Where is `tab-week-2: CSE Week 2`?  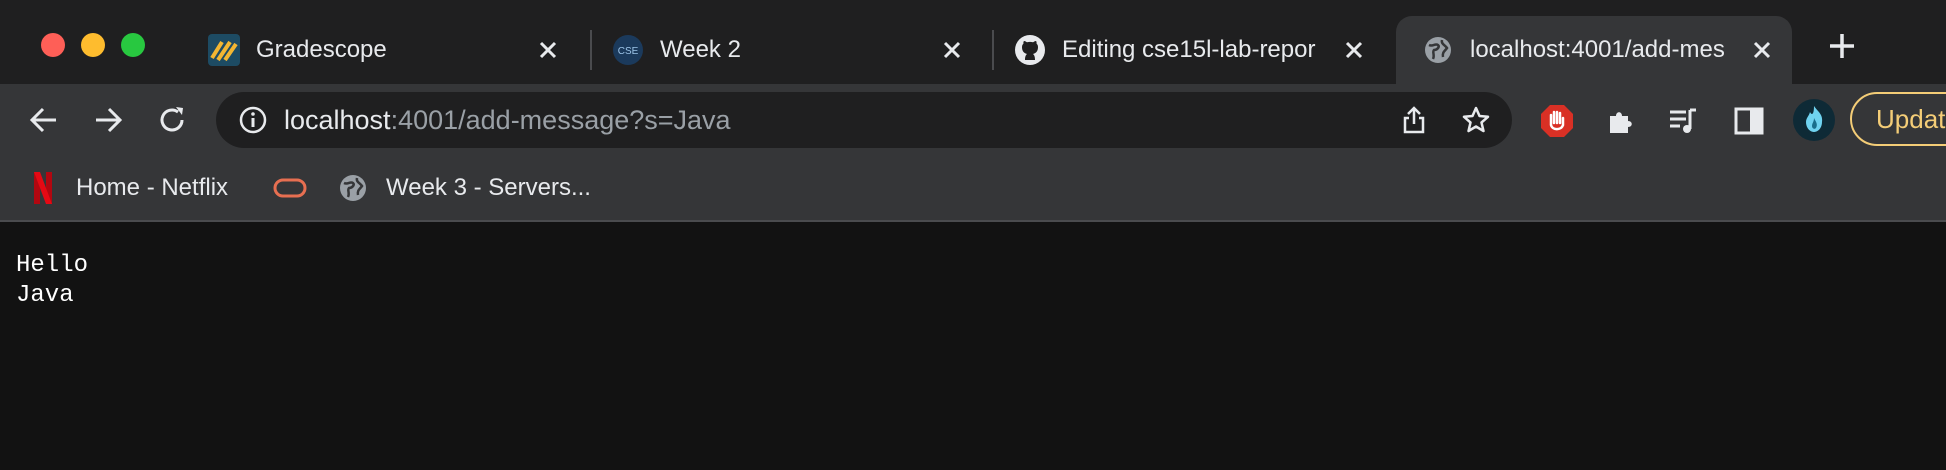 tab-week-2: CSE Week 2 is located at coordinates (797, 50).